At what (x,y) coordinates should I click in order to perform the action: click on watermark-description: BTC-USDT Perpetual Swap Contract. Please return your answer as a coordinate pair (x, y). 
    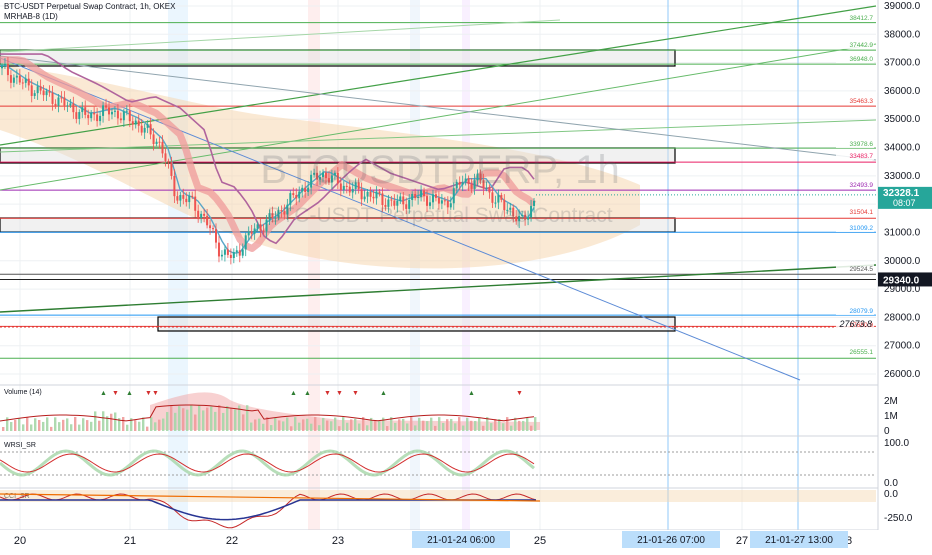
    Looking at the image, I should click on (439, 215).